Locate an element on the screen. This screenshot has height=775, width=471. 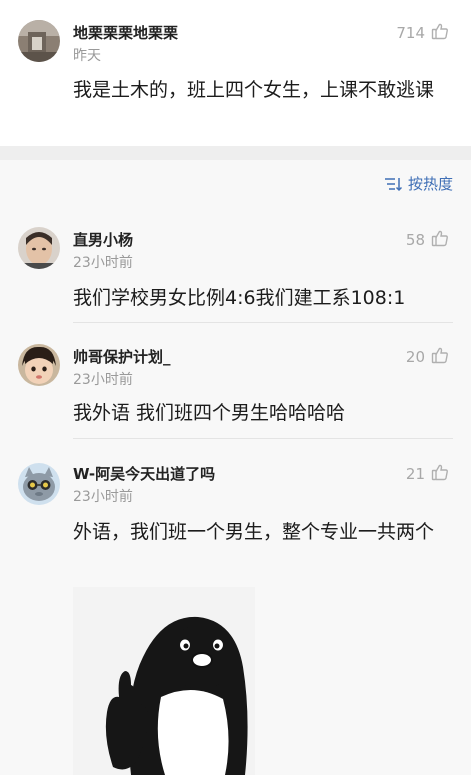
sort-by-heat-icon is located at coordinates (393, 184).